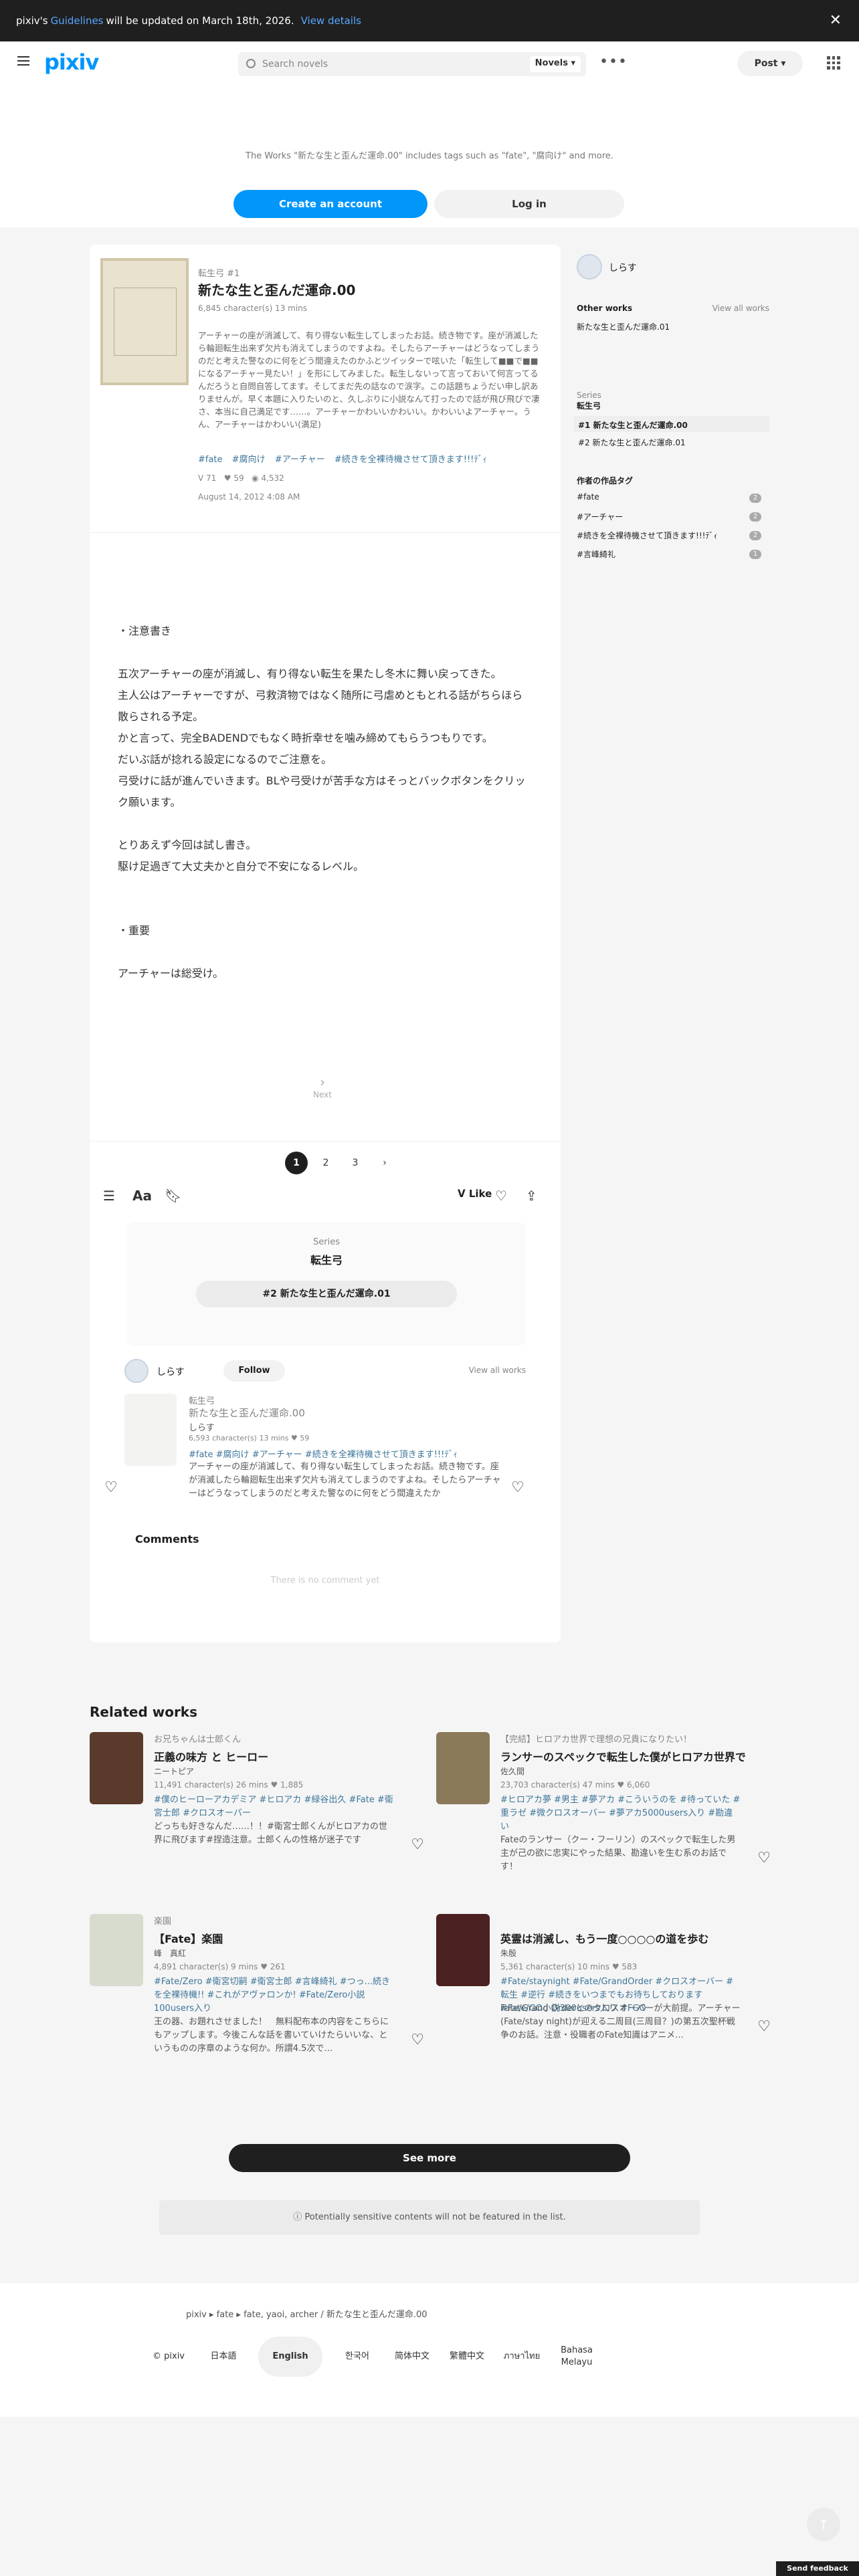 This screenshot has height=2576, width=859. What do you see at coordinates (247, 1413) in the screenshot?
I see `card-title: 新たな生と歪んだ運命.00` at bounding box center [247, 1413].